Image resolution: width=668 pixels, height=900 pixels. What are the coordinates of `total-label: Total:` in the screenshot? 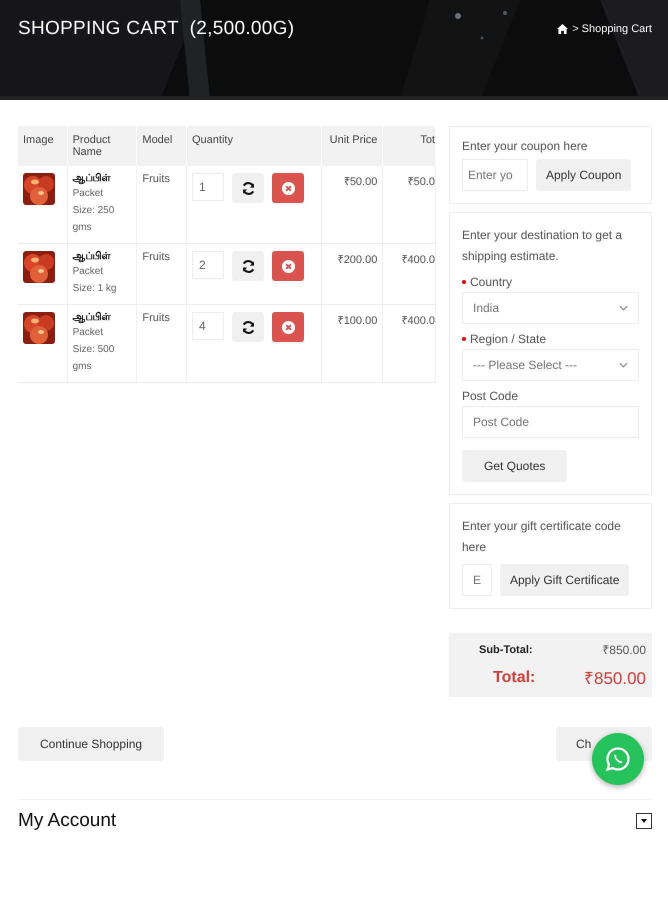 It's located at (514, 677).